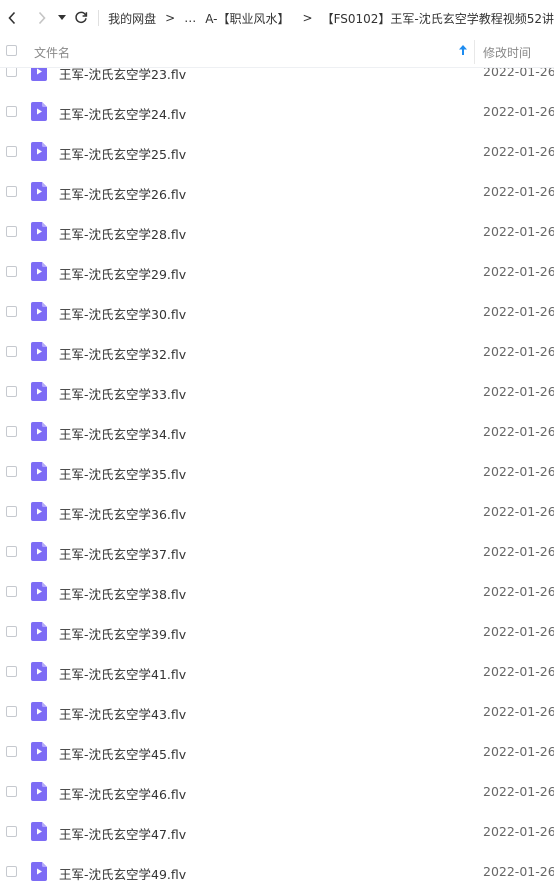  I want to click on file-name: 王军-沈氏玄空学37.flv, so click(122, 553).